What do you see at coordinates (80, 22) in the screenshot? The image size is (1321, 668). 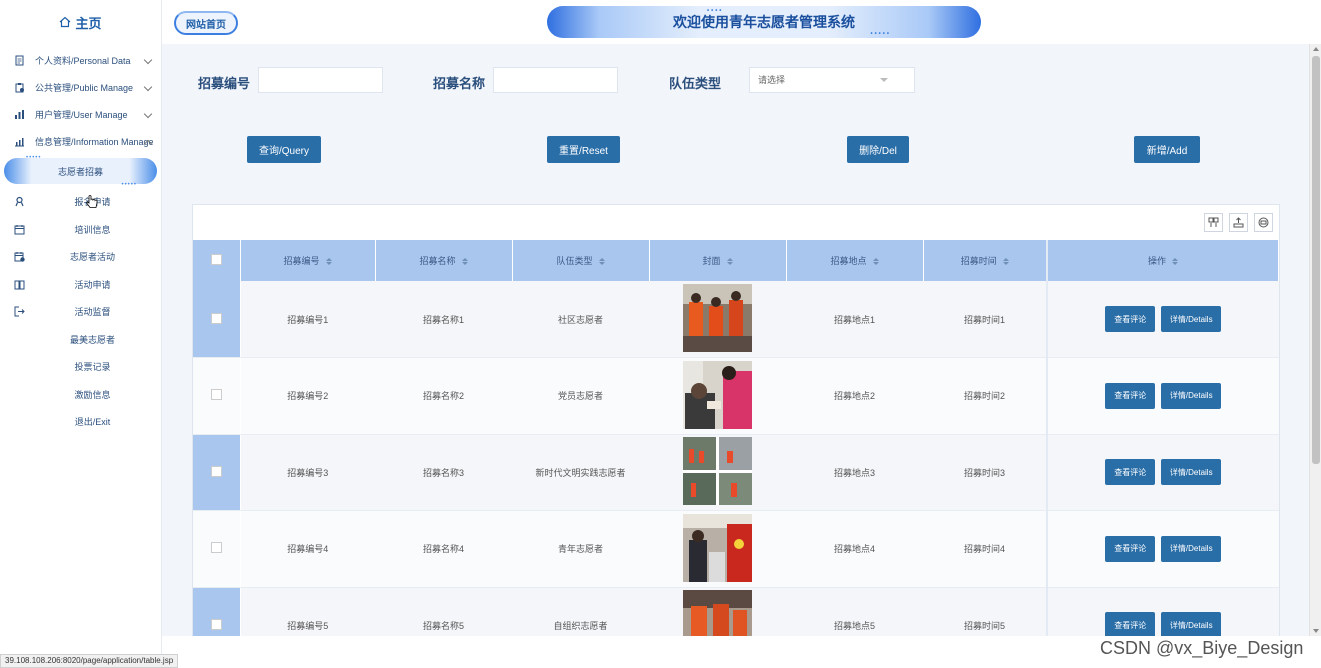 I see `sidebar-home: 主页` at bounding box center [80, 22].